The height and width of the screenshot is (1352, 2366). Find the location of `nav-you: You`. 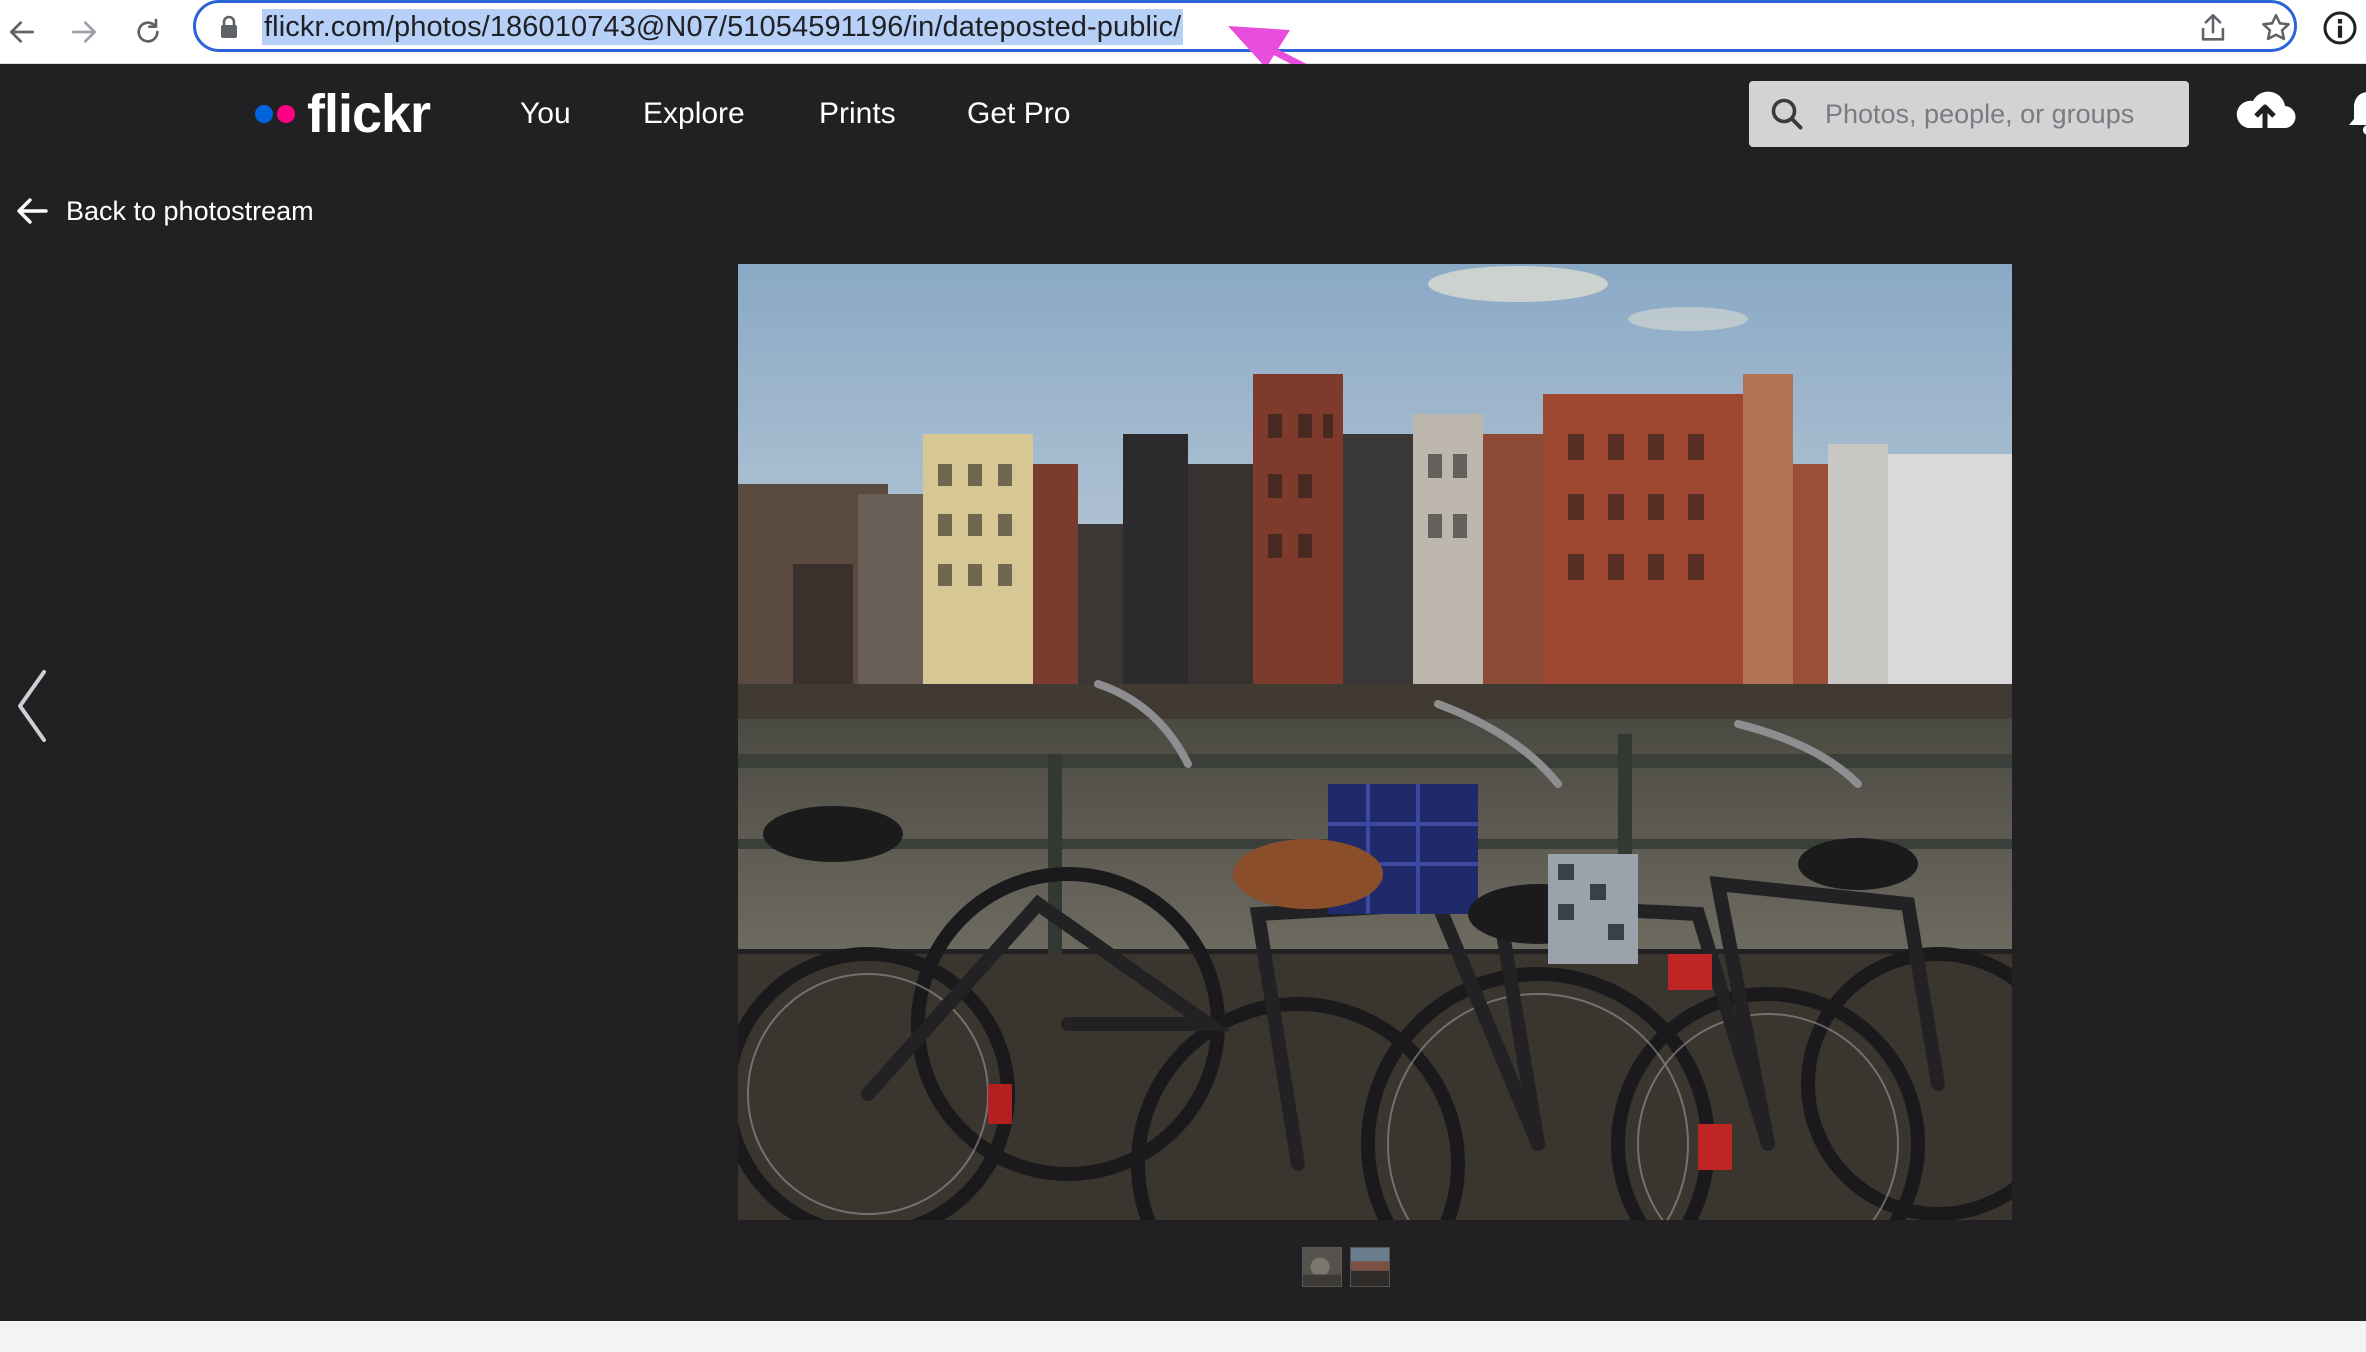

nav-you: You is located at coordinates (545, 114).